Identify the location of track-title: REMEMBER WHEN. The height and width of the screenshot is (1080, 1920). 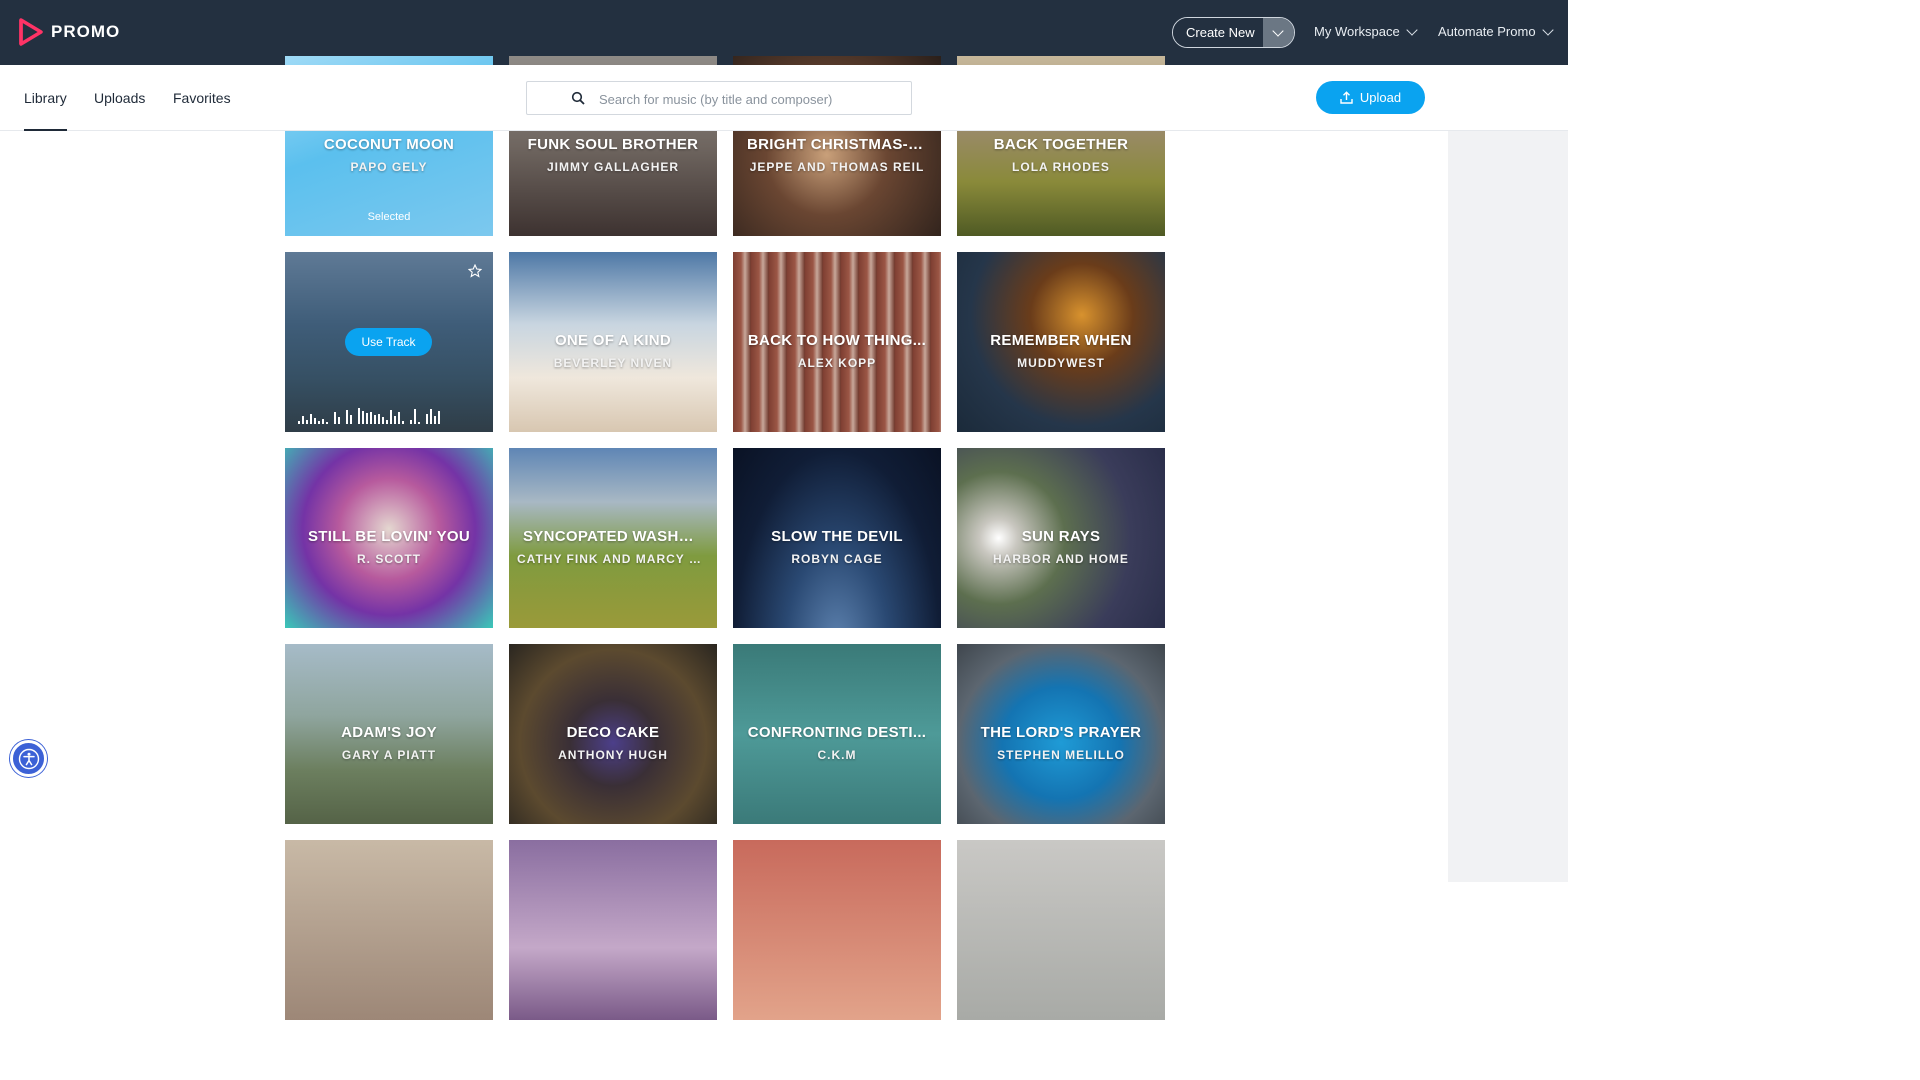
(1061, 340).